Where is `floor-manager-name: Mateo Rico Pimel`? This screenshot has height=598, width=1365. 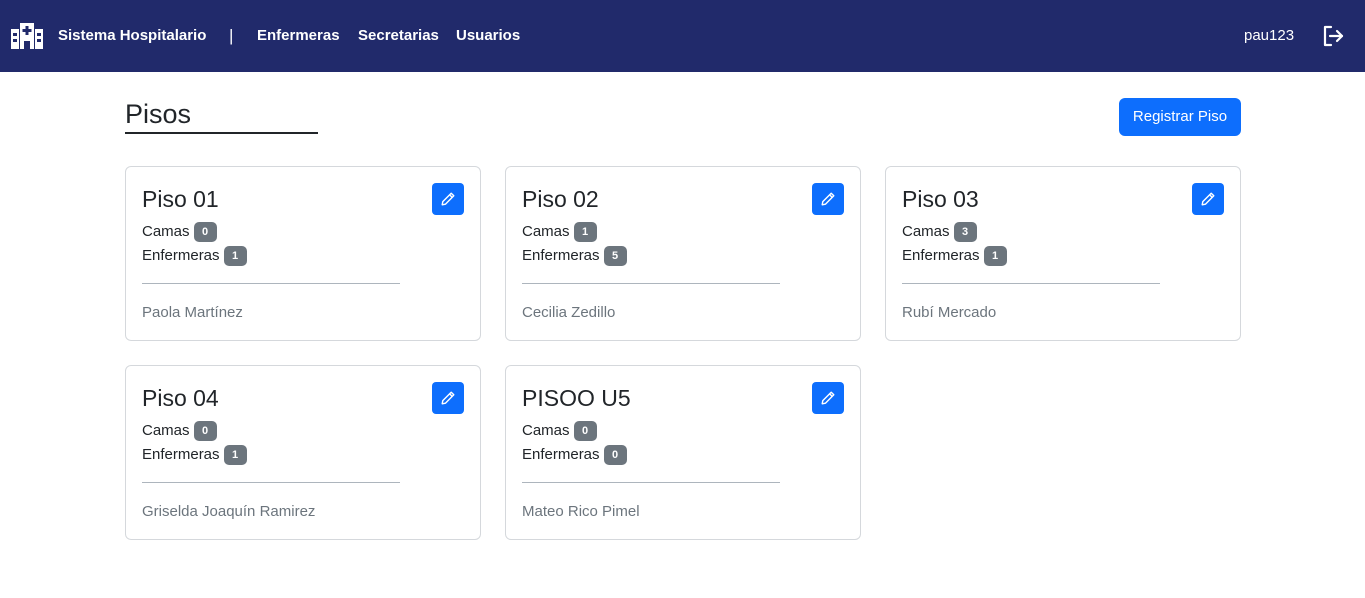 floor-manager-name: Mateo Rico Pimel is located at coordinates (581, 511).